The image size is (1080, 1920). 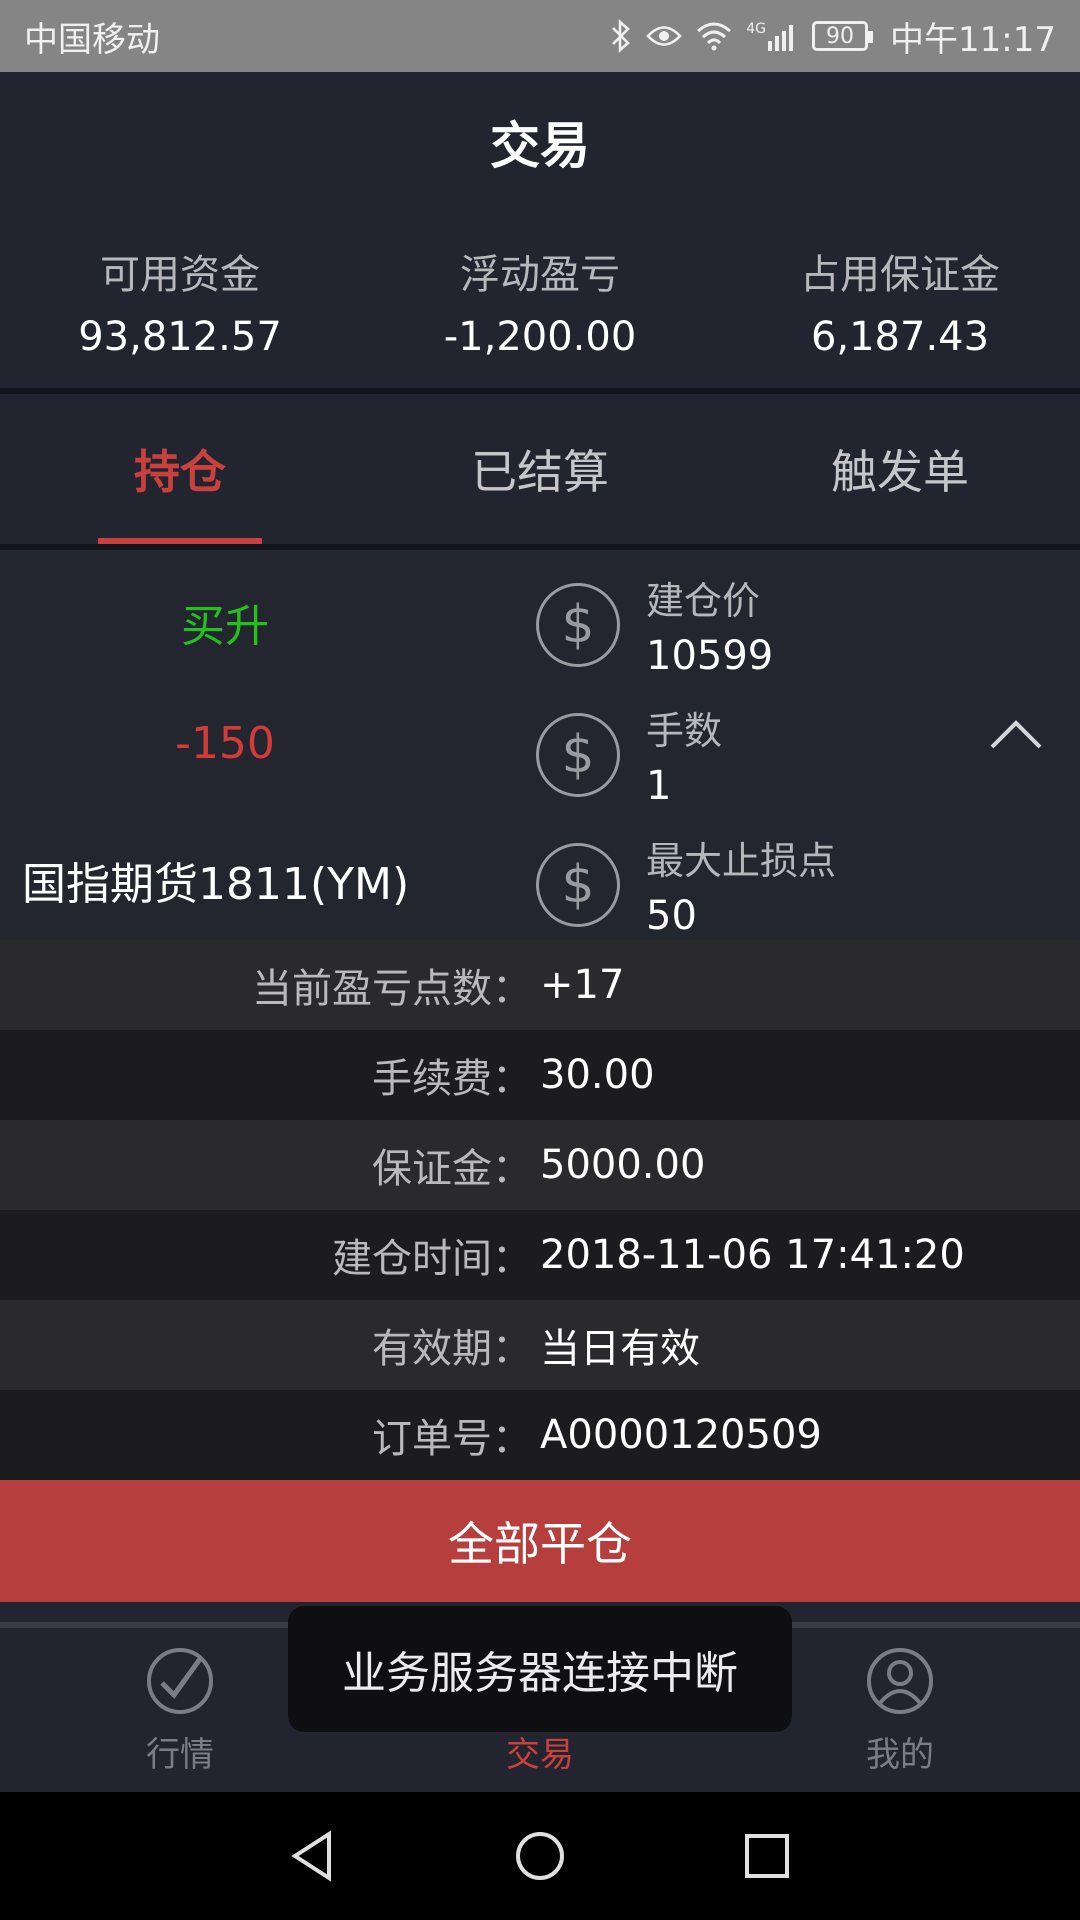 What do you see at coordinates (752, 1255) in the screenshot?
I see `detail-value: 2018-11-06 17:41:20` at bounding box center [752, 1255].